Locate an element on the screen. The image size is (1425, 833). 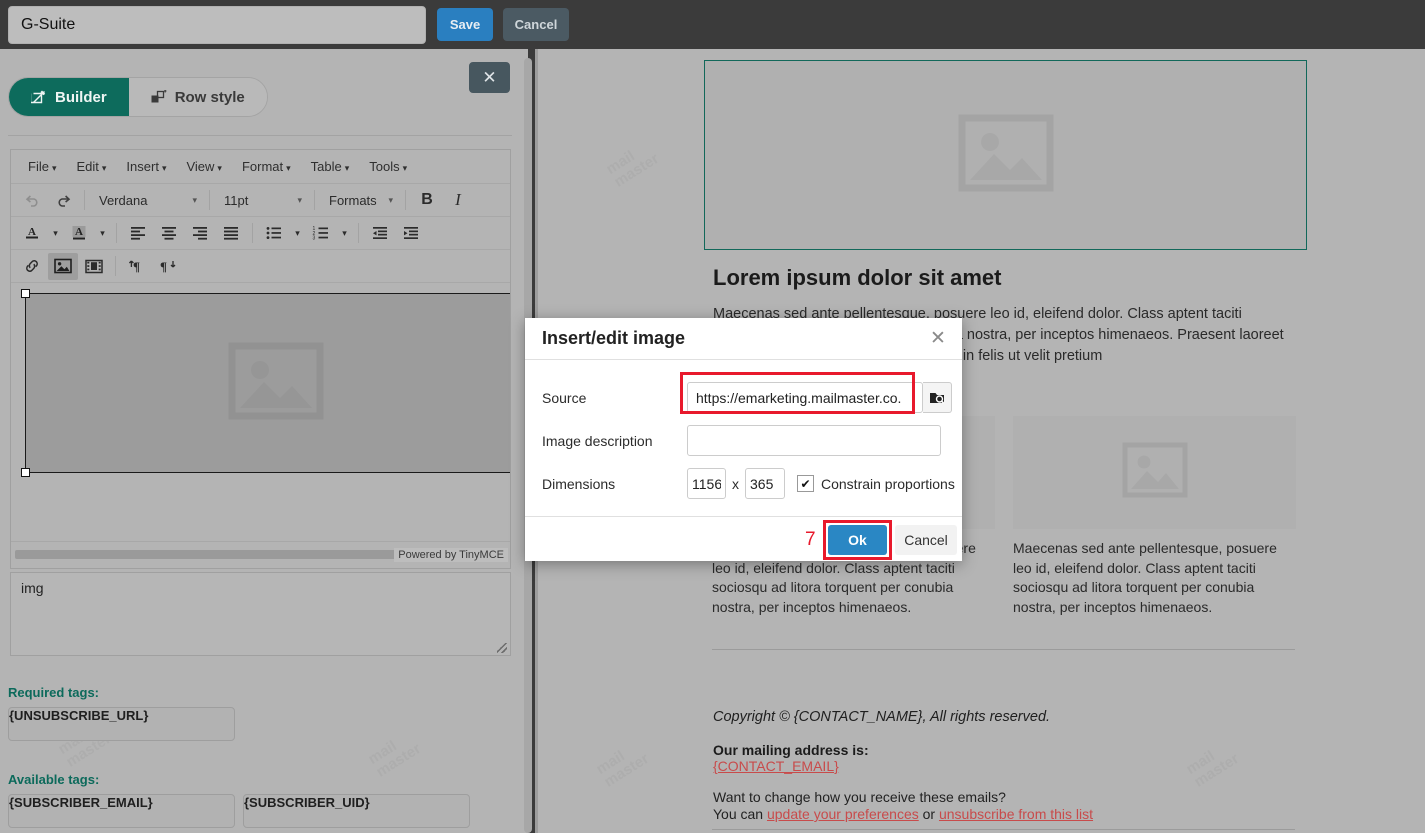
save-button: Save is located at coordinates (465, 24).